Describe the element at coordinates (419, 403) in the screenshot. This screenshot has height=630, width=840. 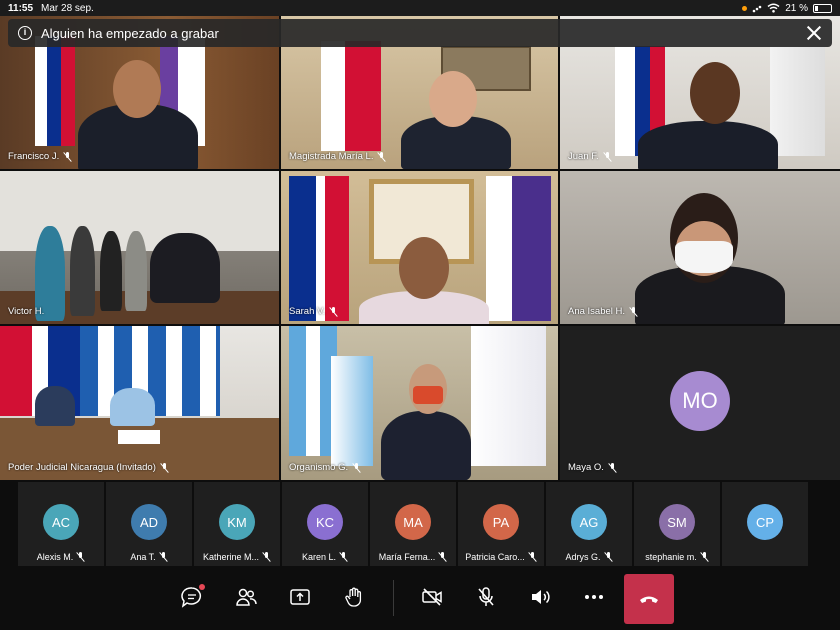
I see `video-tile: Organismo G.` at that location.